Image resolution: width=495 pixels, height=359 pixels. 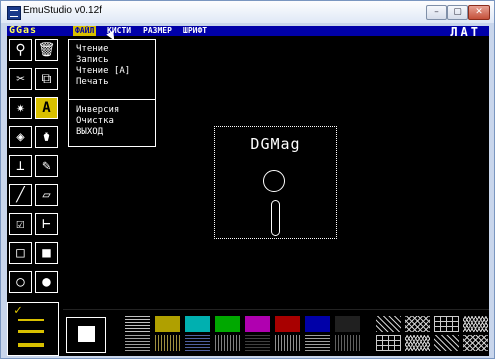 I want to click on scissors-icon: ✂, so click(x=20, y=79).